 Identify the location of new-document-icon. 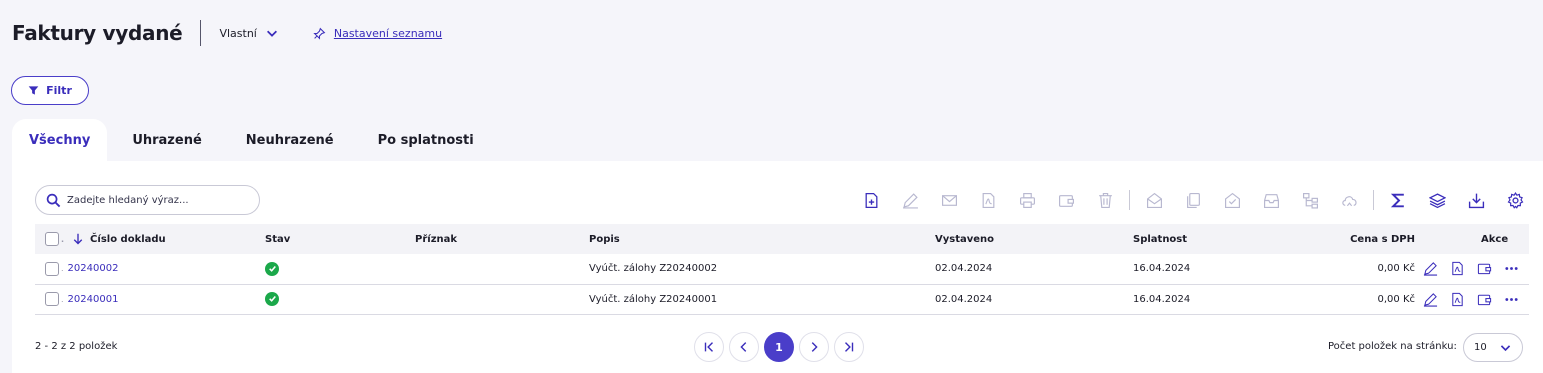
(871, 200).